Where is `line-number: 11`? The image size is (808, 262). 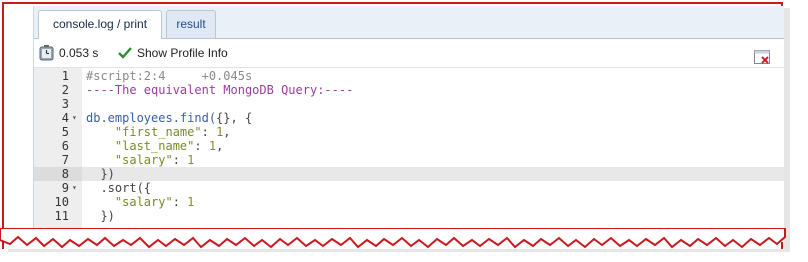
line-number: 11 is located at coordinates (61, 216).